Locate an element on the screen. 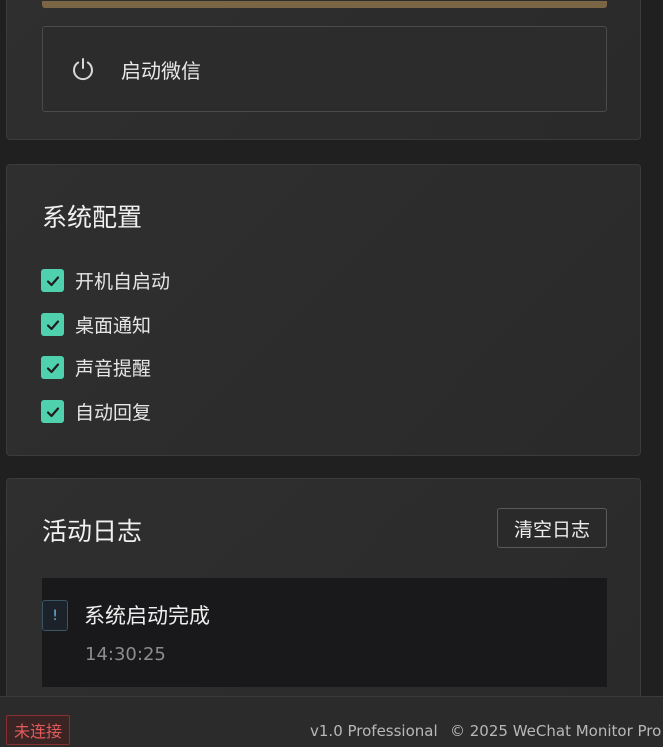 The width and height of the screenshot is (663, 747). launch-wechat-label: 启动微信 is located at coordinates (161, 70).